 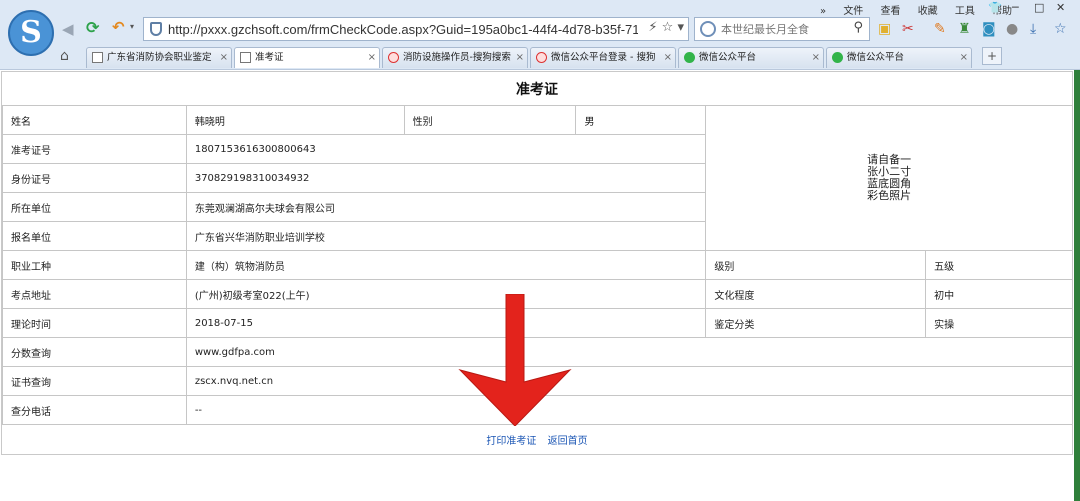 I want to click on tab-label: 准考证, so click(x=269, y=57).